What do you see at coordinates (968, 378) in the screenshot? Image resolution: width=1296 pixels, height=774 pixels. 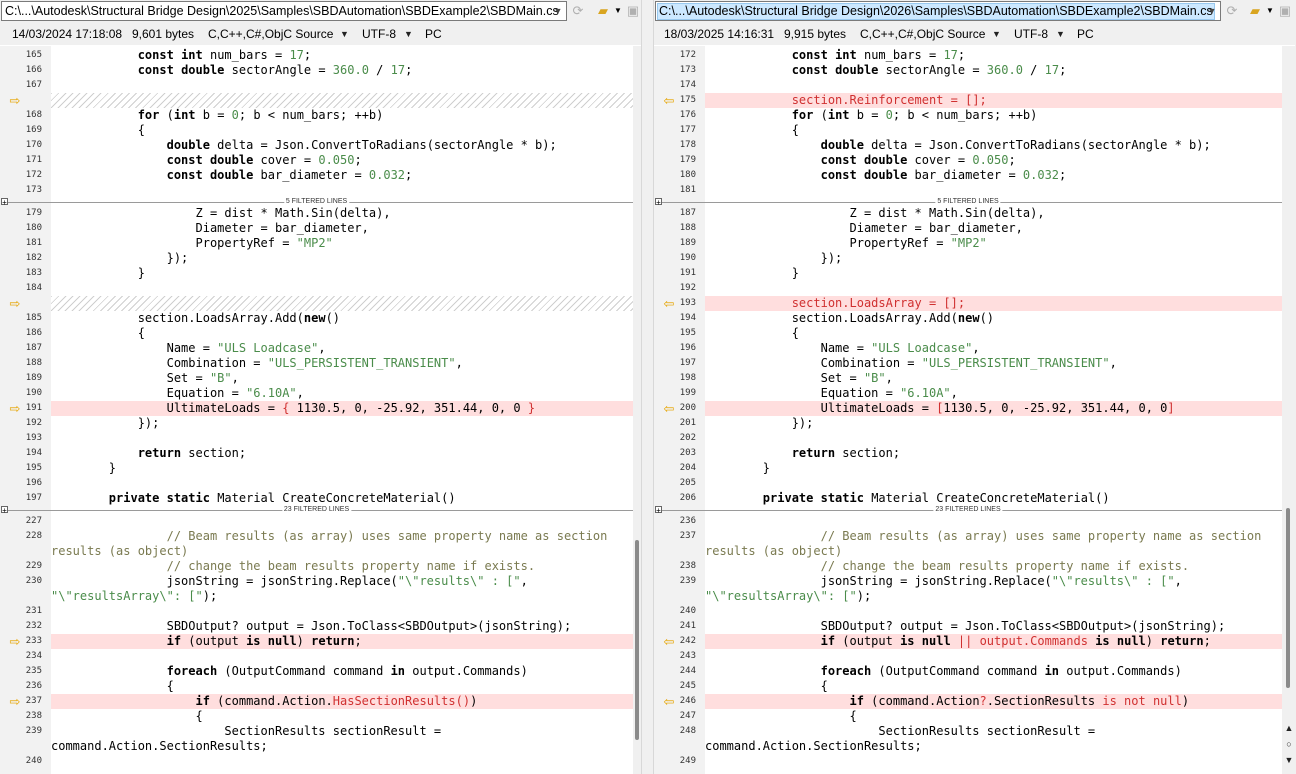 I see `code-line: 198 Set = "B",` at bounding box center [968, 378].